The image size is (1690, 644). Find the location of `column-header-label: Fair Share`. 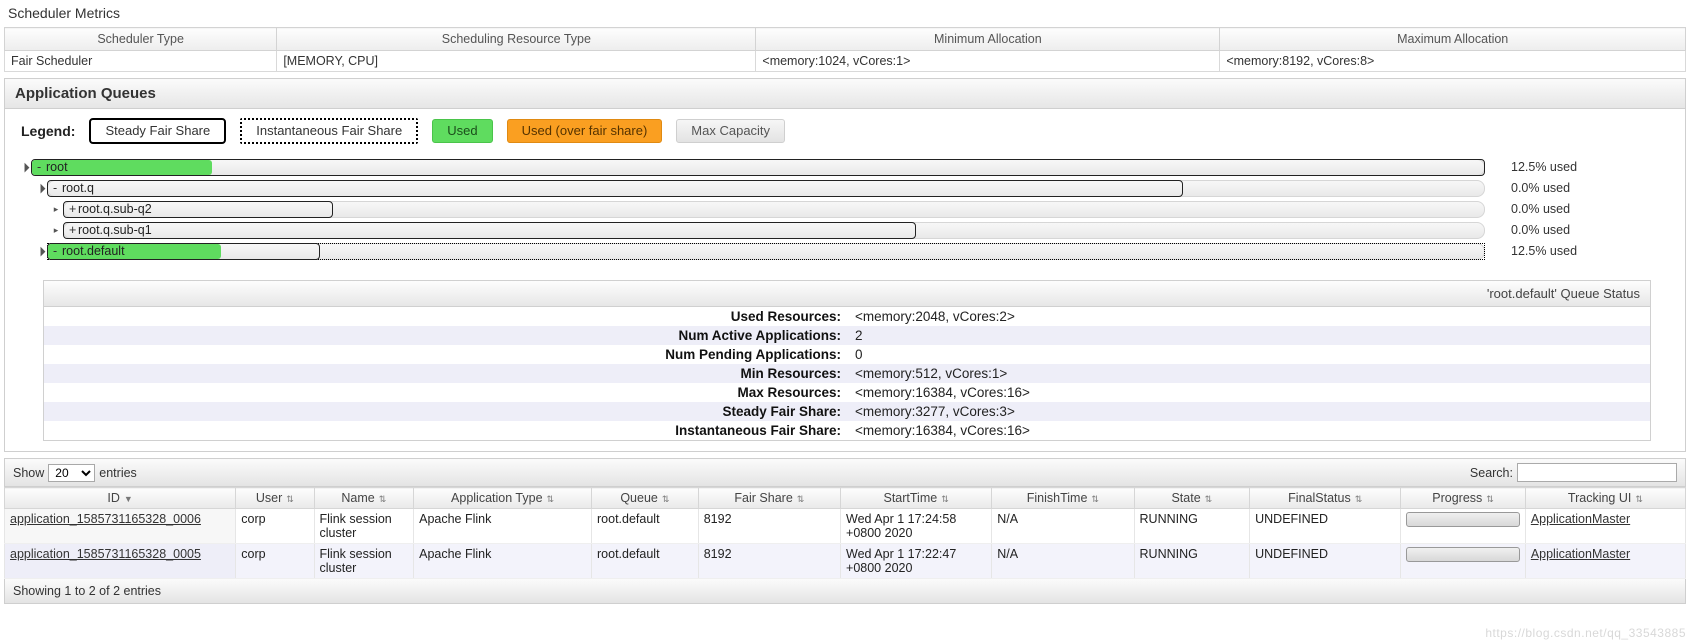

column-header-label: Fair Share is located at coordinates (763, 498).